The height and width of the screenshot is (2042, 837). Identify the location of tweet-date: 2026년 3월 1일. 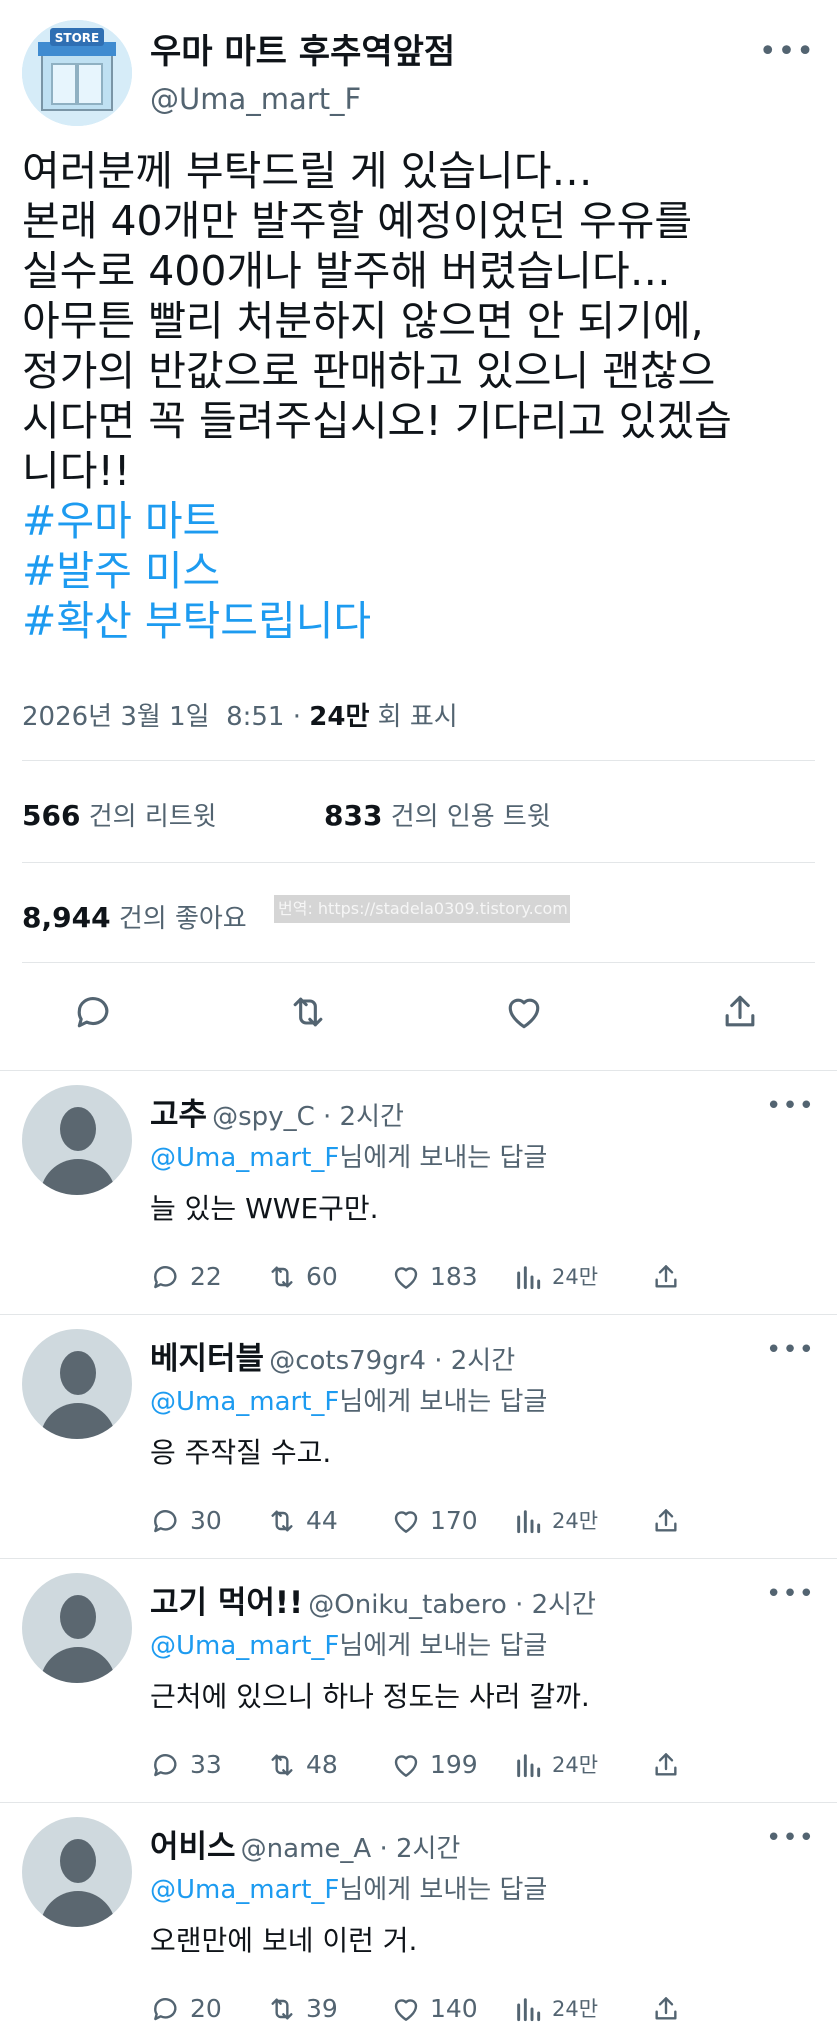
(116, 717).